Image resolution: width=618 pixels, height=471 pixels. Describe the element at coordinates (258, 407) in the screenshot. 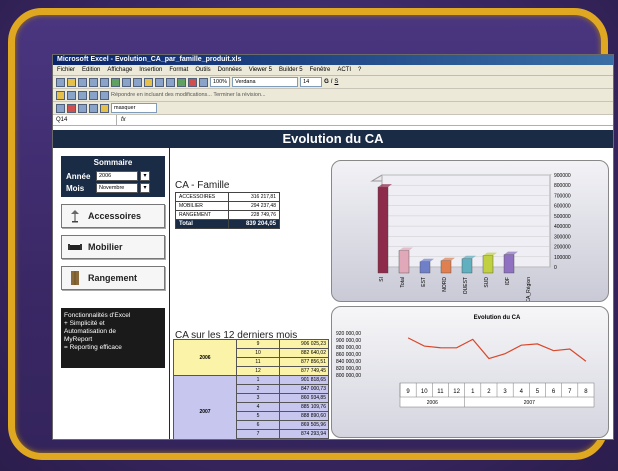

I see `month-cell: 4` at that location.